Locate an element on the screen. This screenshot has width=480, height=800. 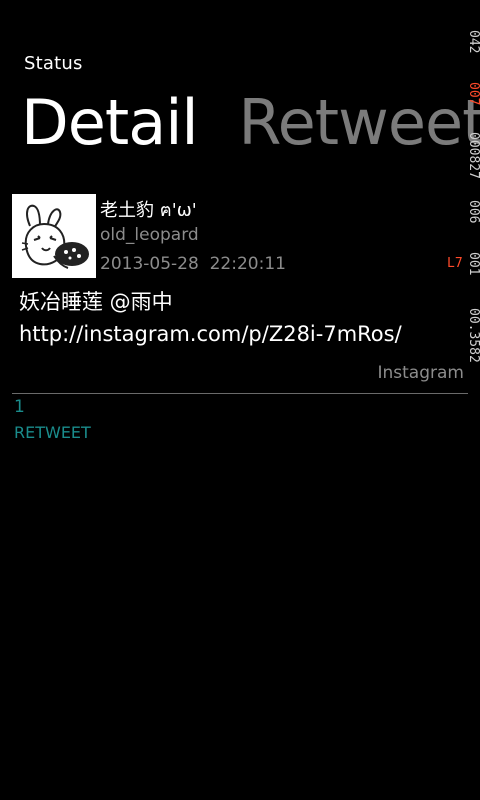
pivot-tab-retweet: Retweet is located at coordinates (359, 123).